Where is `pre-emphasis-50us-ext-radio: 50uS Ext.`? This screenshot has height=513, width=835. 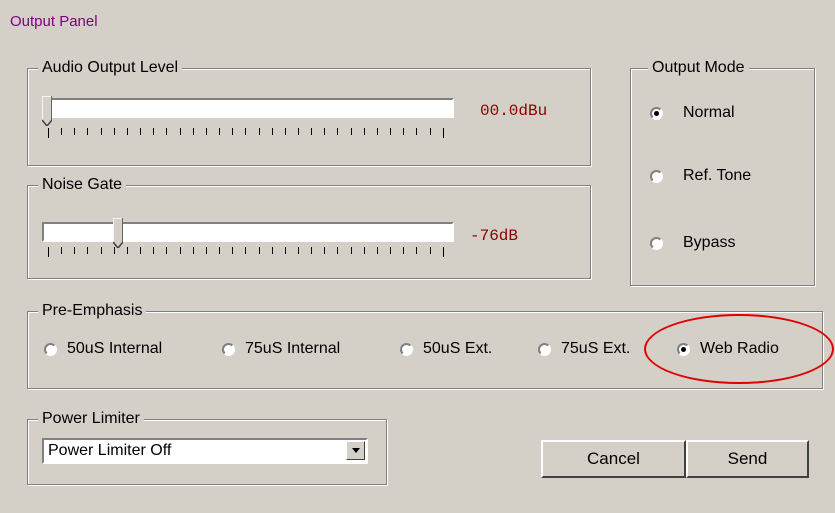
pre-emphasis-50us-ext-radio: 50uS Ext. is located at coordinates (446, 349).